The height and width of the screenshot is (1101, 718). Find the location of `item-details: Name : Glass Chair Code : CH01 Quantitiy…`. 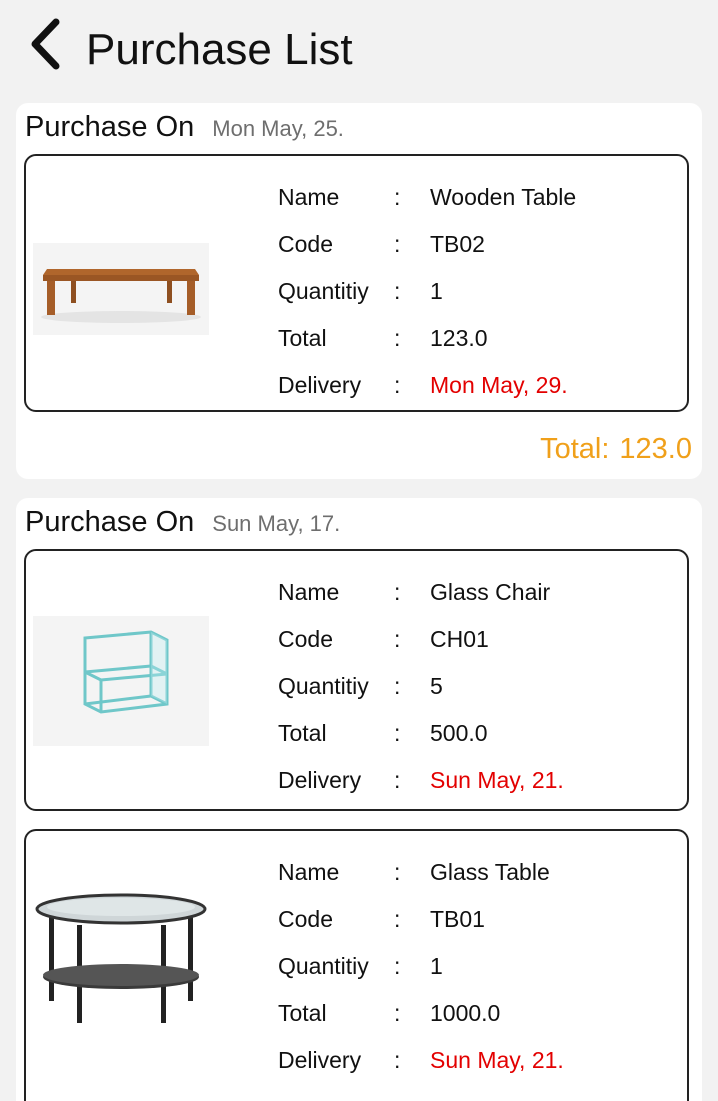

item-details: Name : Glass Chair Code : CH01 Quantitiy… is located at coordinates (478, 686).